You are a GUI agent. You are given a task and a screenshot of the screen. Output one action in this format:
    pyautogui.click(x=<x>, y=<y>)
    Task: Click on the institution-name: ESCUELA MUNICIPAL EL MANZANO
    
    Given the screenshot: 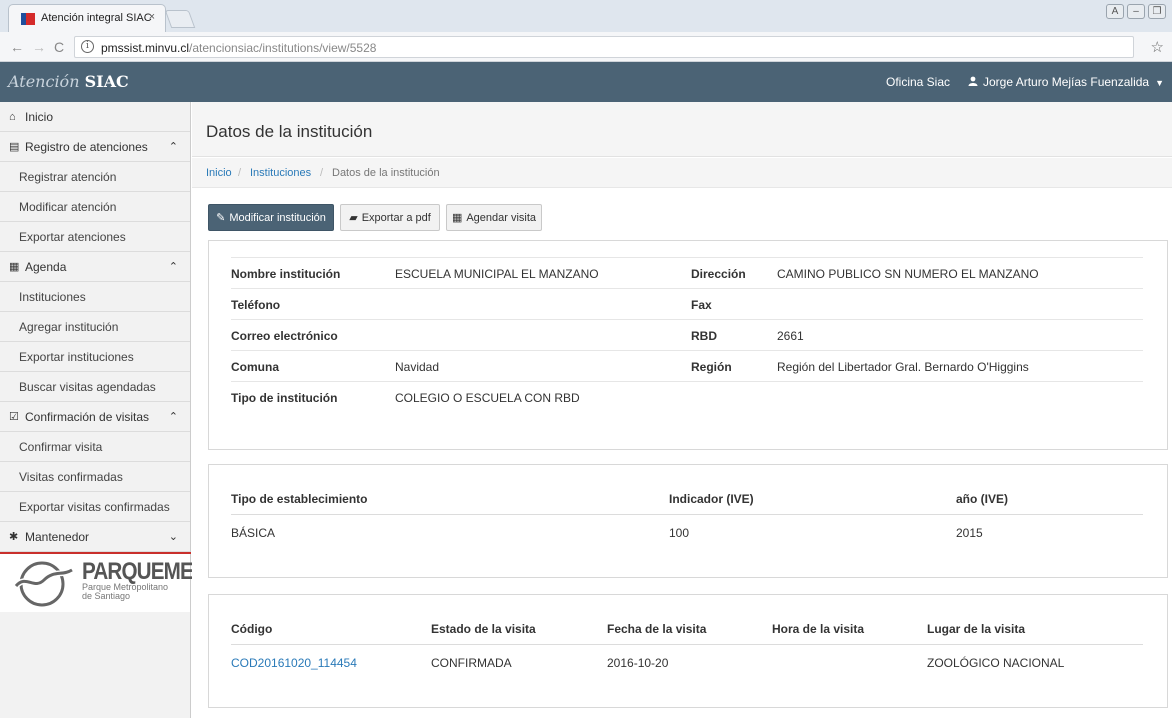 What is the action you would take?
    pyautogui.click(x=497, y=274)
    